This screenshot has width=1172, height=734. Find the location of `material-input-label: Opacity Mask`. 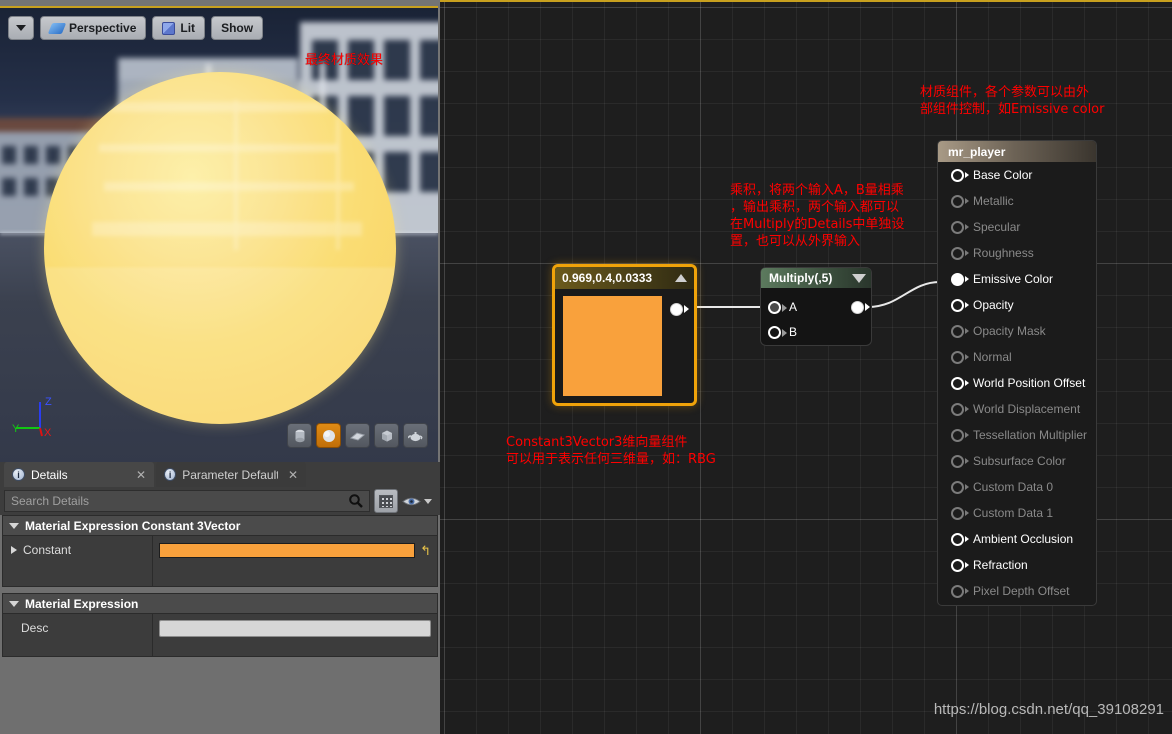

material-input-label: Opacity Mask is located at coordinates (1009, 331).